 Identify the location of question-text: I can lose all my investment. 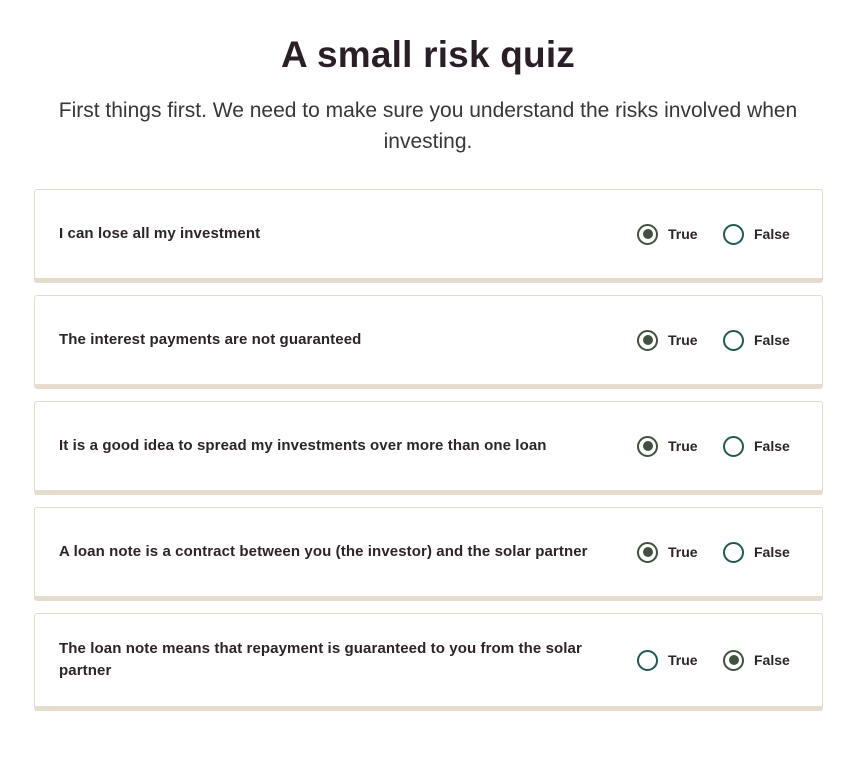
(160, 233).